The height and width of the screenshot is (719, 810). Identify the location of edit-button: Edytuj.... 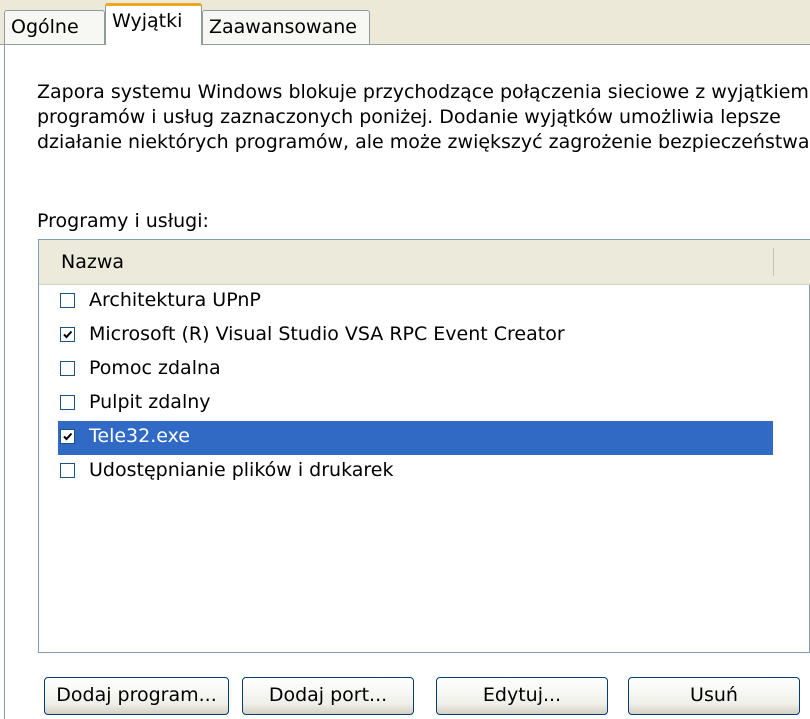
(522, 696).